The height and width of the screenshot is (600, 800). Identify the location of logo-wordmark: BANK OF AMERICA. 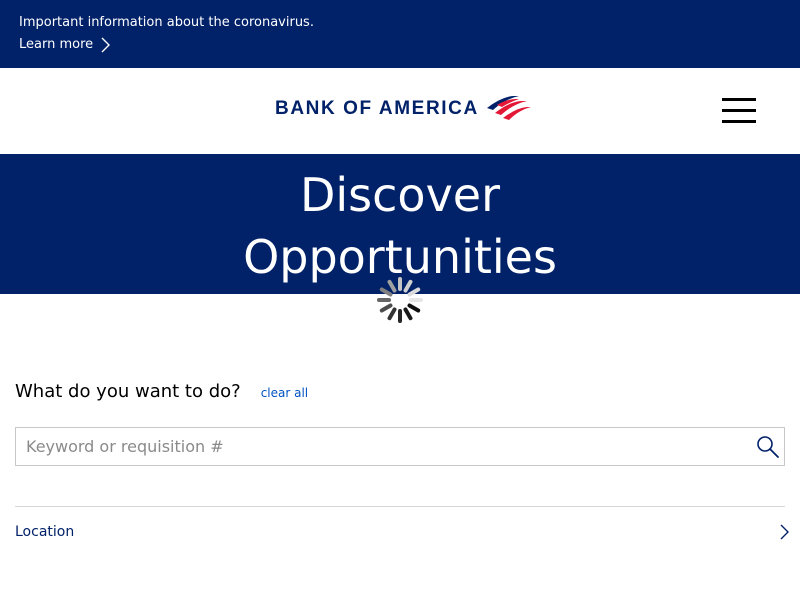
(377, 108).